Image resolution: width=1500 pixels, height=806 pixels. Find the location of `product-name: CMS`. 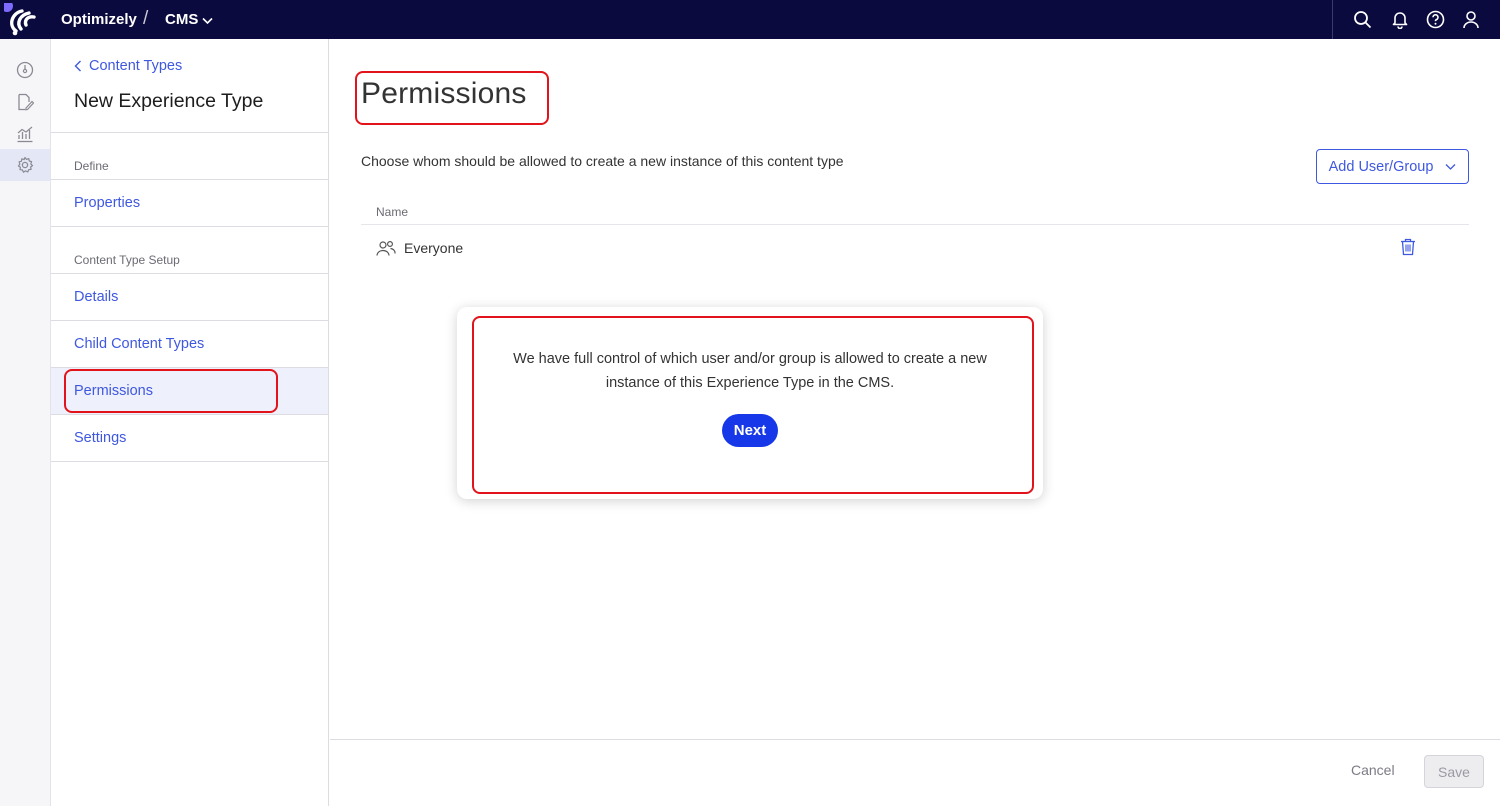

product-name: CMS is located at coordinates (182, 19).